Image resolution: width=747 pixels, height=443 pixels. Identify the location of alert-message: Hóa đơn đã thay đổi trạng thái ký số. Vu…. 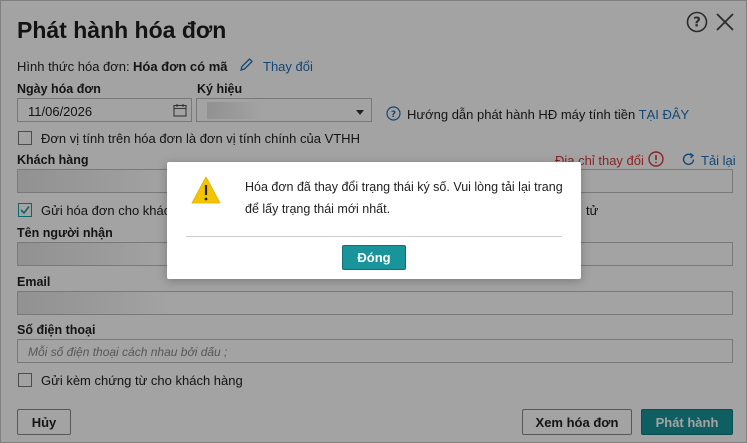
(407, 198).